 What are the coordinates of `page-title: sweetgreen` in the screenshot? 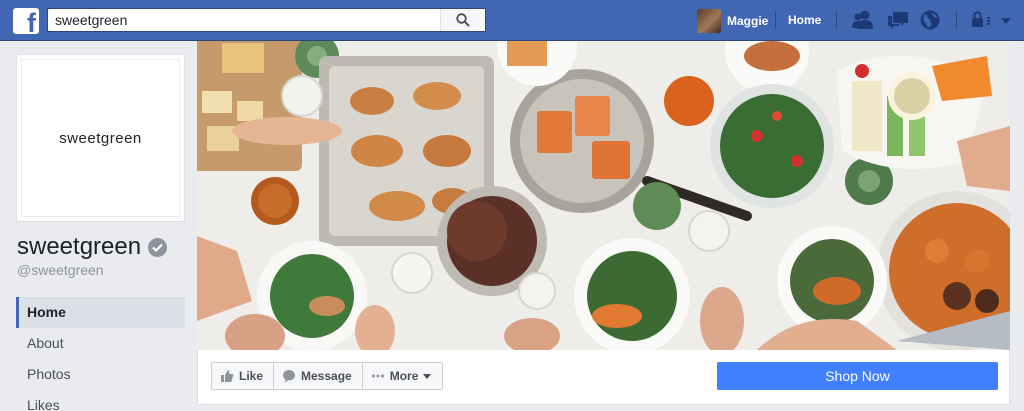 It's located at (92, 247).